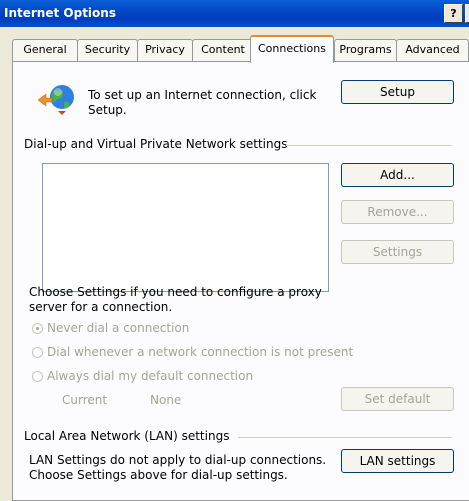 Image resolution: width=469 pixels, height=501 pixels. Describe the element at coordinates (292, 49) in the screenshot. I see `tab-connections: Connections` at that location.